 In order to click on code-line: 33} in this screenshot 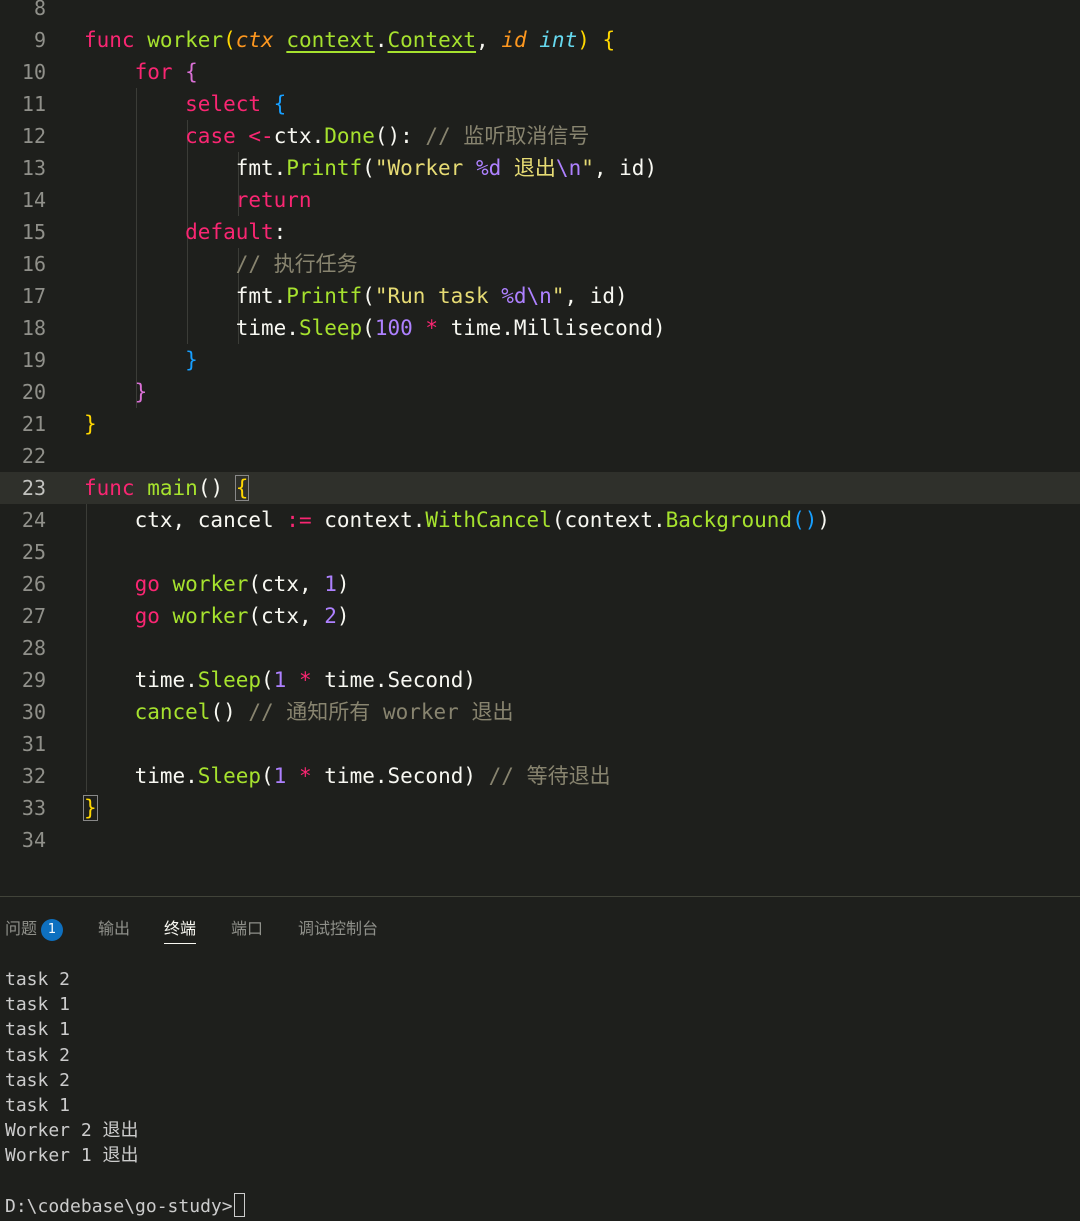, I will do `click(540, 808)`.